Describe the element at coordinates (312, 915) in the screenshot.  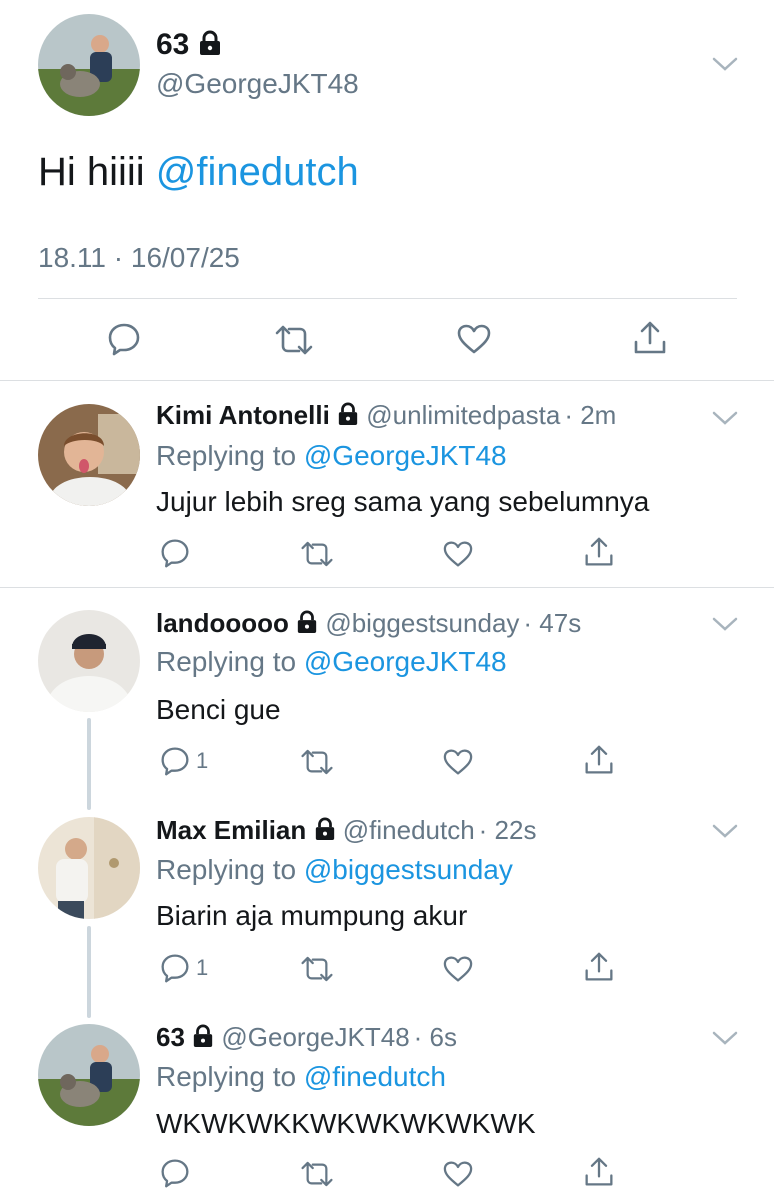
I see `tweet-text: Biarin aja mumpung akur` at that location.